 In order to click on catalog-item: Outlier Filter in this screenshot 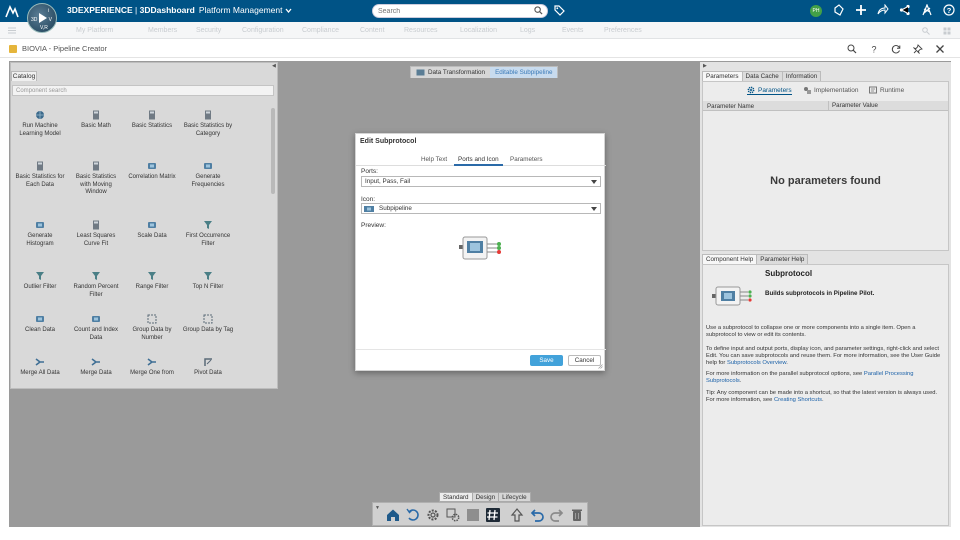, I will do `click(40, 281)`.